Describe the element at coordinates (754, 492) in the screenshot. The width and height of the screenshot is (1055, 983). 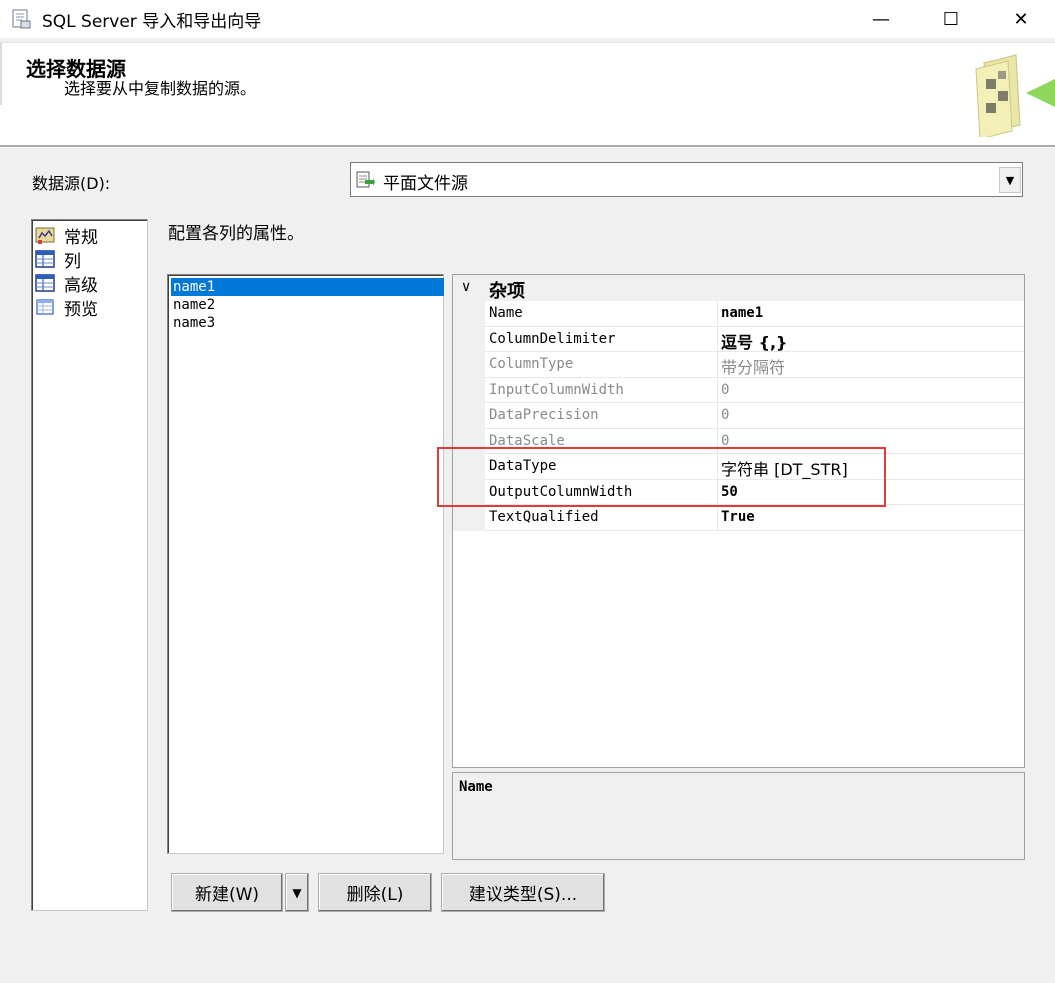
I see `property-row: OutputColumnWidth 50` at that location.